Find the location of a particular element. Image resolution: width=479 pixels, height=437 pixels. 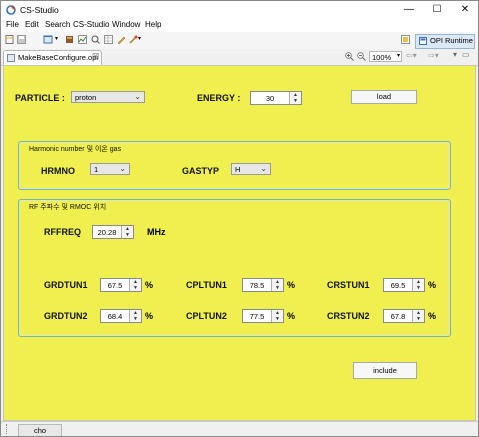

forward-arrow-icon: ⇨▾ is located at coordinates (433, 55).